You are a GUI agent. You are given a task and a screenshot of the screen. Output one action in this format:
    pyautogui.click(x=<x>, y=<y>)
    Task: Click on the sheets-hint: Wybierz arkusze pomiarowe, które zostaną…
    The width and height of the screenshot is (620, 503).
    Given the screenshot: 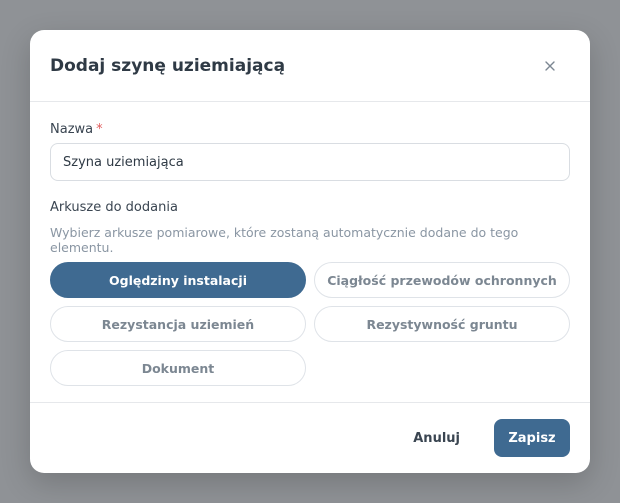 What is the action you would take?
    pyautogui.click(x=284, y=240)
    